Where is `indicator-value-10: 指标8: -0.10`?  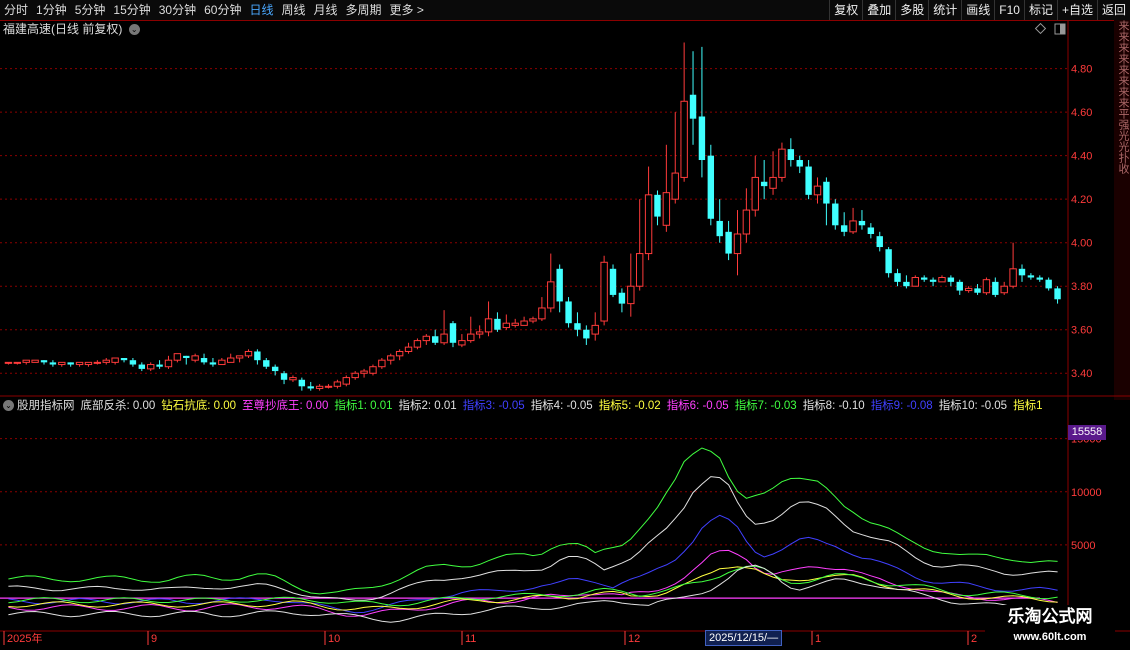
indicator-value-10: 指标8: -0.10 is located at coordinates (833, 406).